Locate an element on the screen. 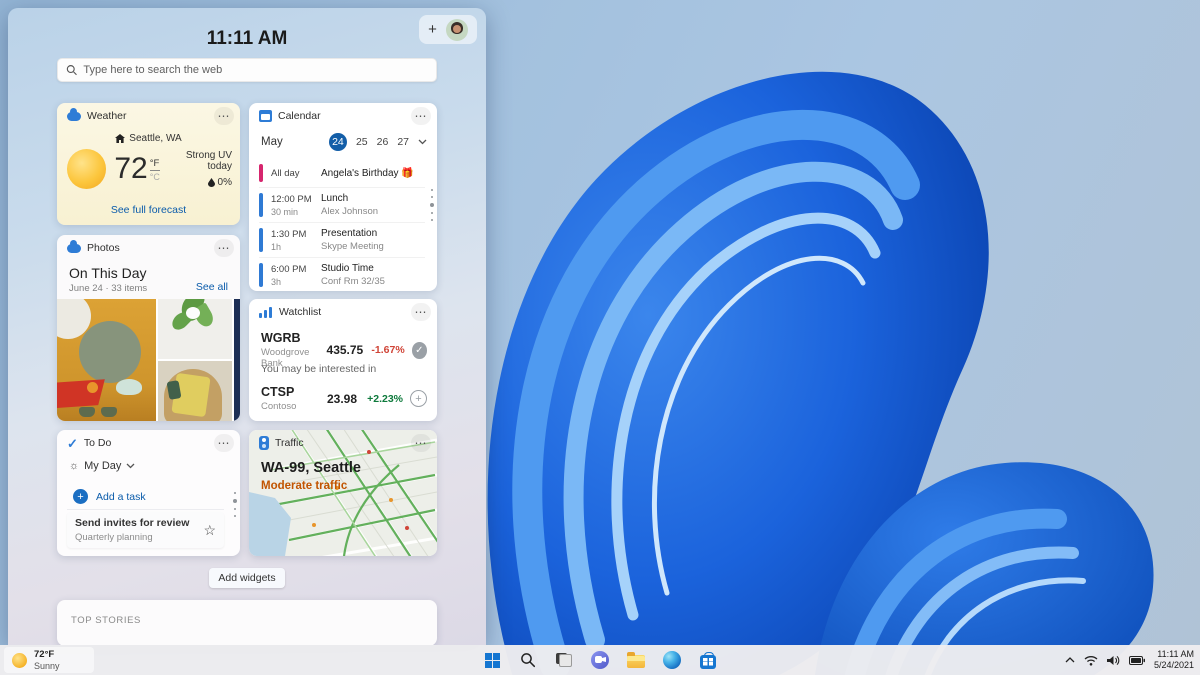 The image size is (1200, 675). watchlist-more-button: ⋯ is located at coordinates (421, 312).